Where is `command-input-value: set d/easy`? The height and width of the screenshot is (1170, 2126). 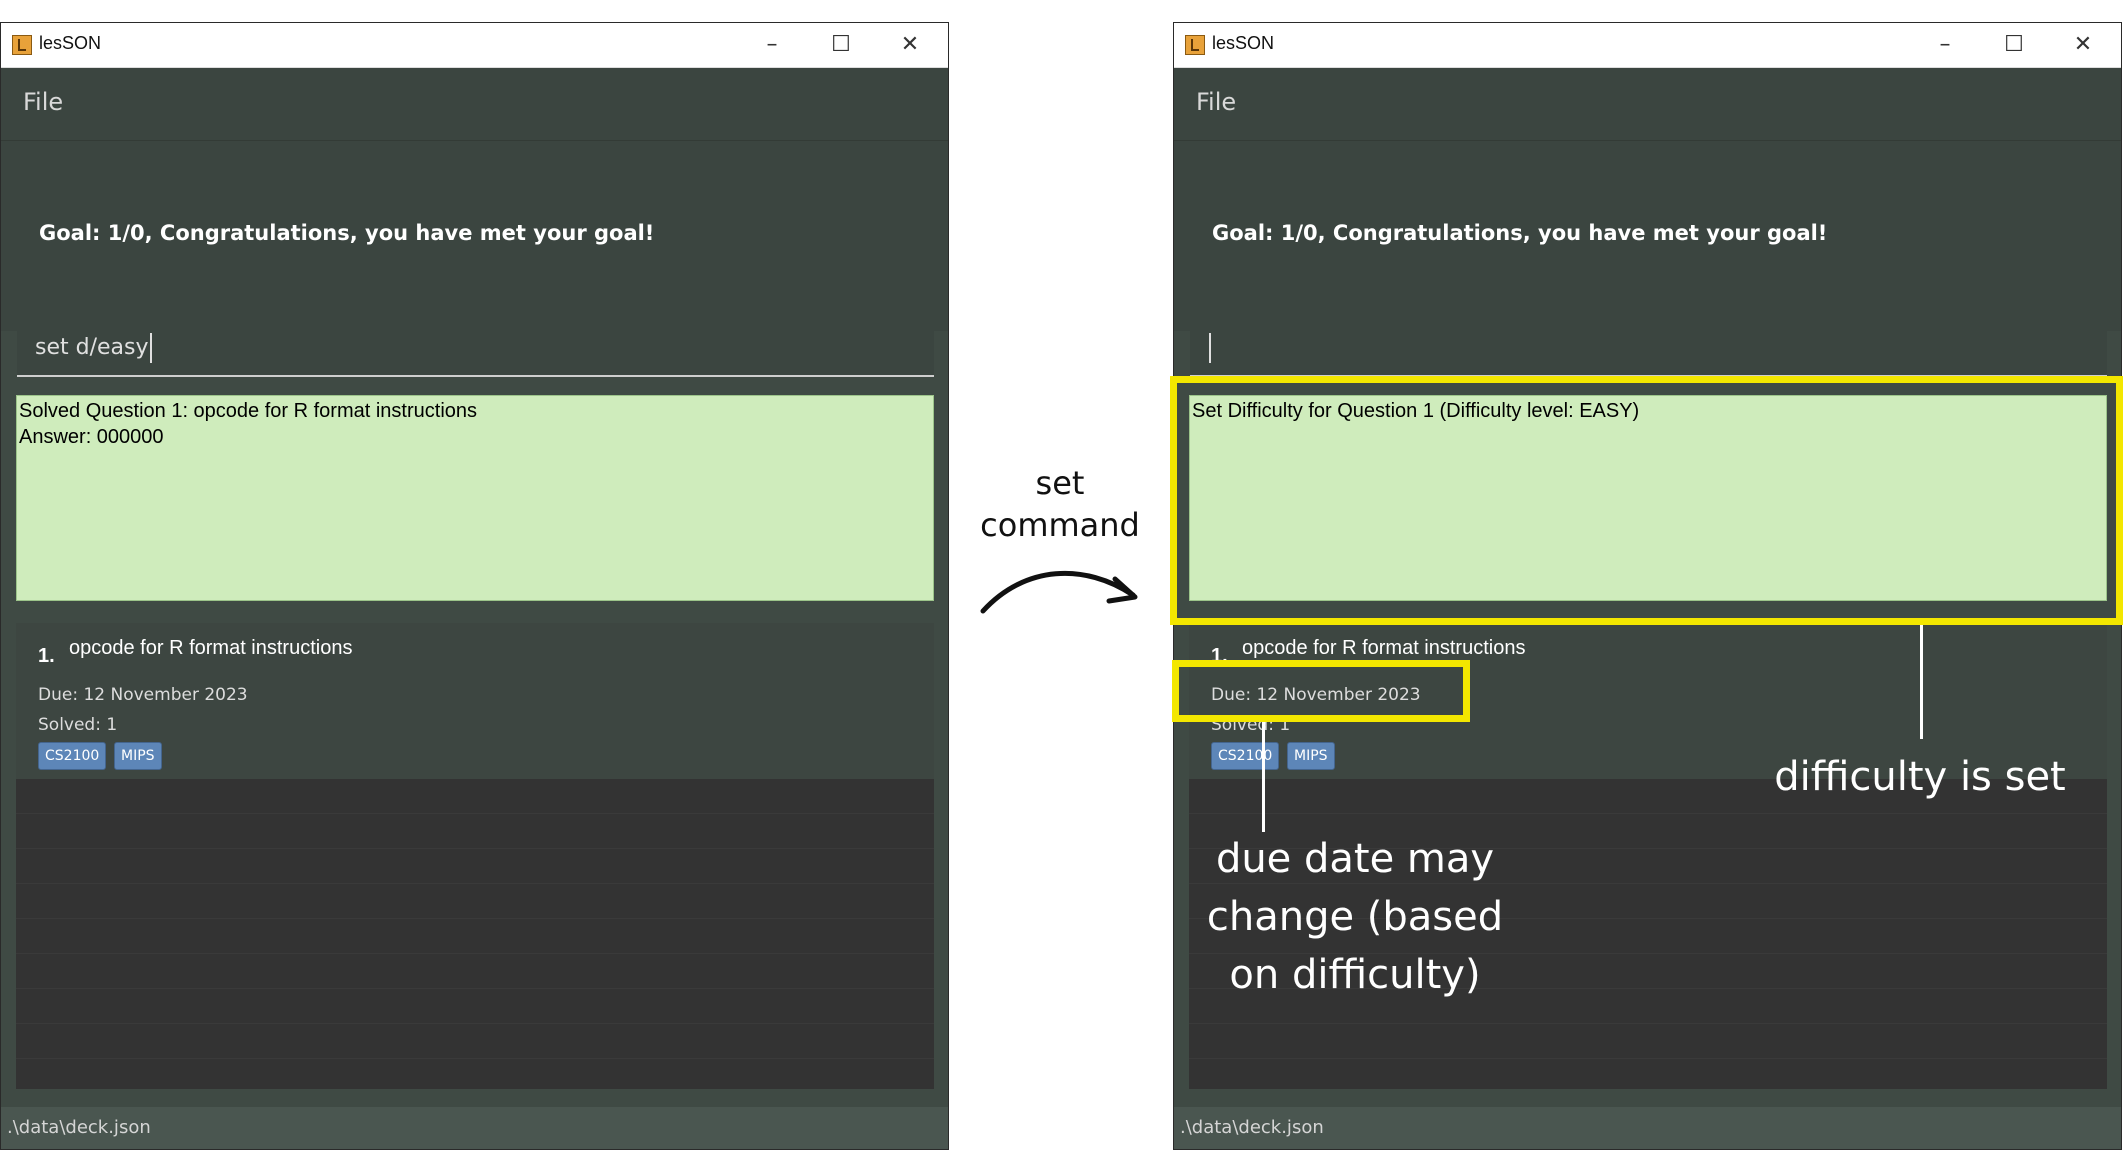 command-input-value: set d/easy is located at coordinates (92, 347).